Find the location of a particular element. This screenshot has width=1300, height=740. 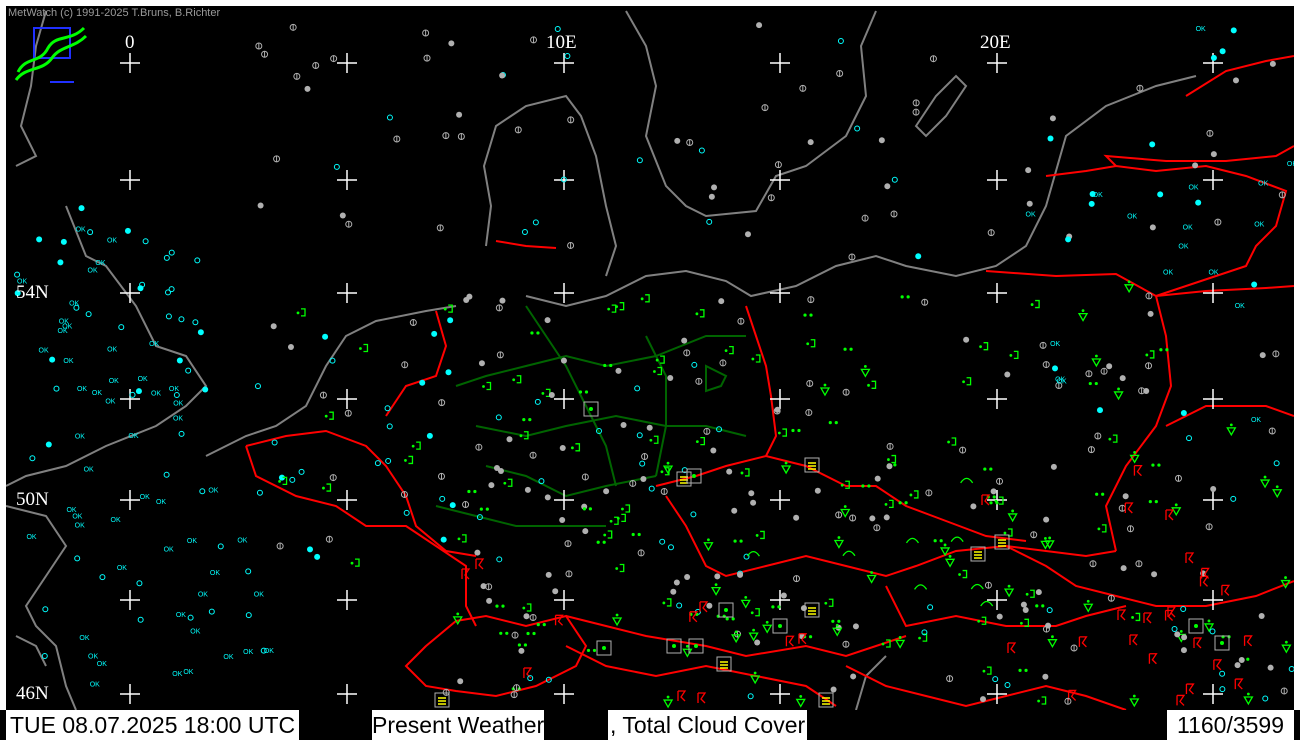

fog-box is located at coordinates (812, 610).